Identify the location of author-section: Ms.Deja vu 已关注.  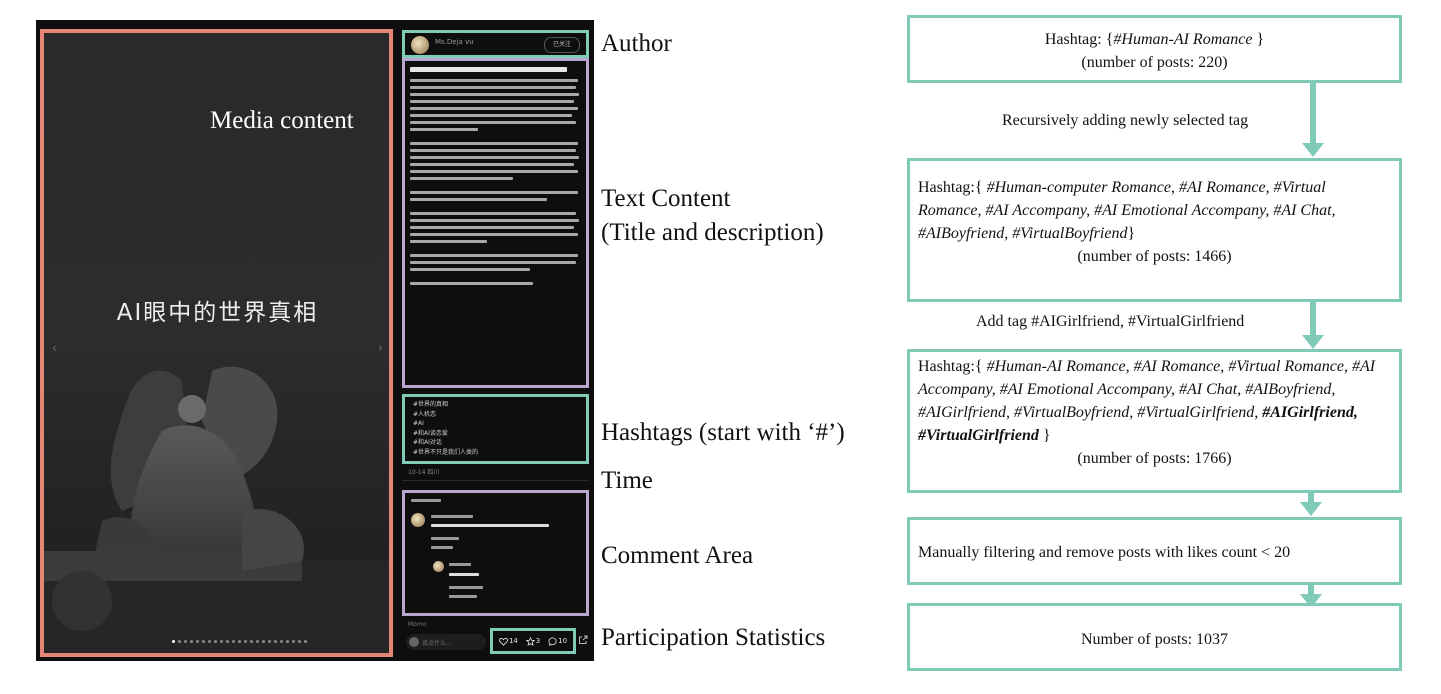
(495, 44).